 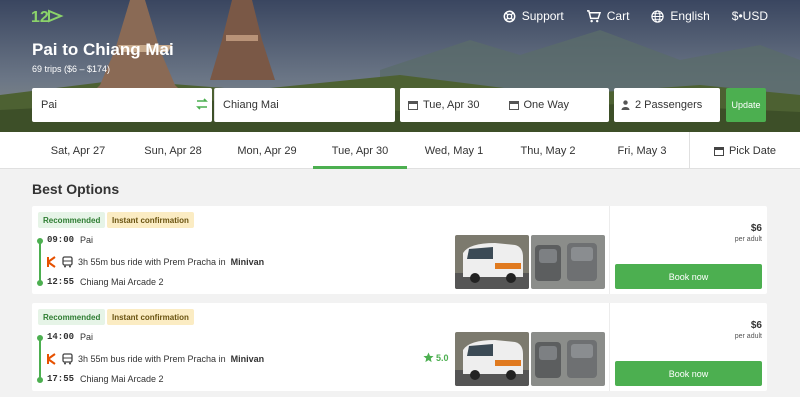 I want to click on departure-row: 09:00 Pai, so click(x=70, y=240).